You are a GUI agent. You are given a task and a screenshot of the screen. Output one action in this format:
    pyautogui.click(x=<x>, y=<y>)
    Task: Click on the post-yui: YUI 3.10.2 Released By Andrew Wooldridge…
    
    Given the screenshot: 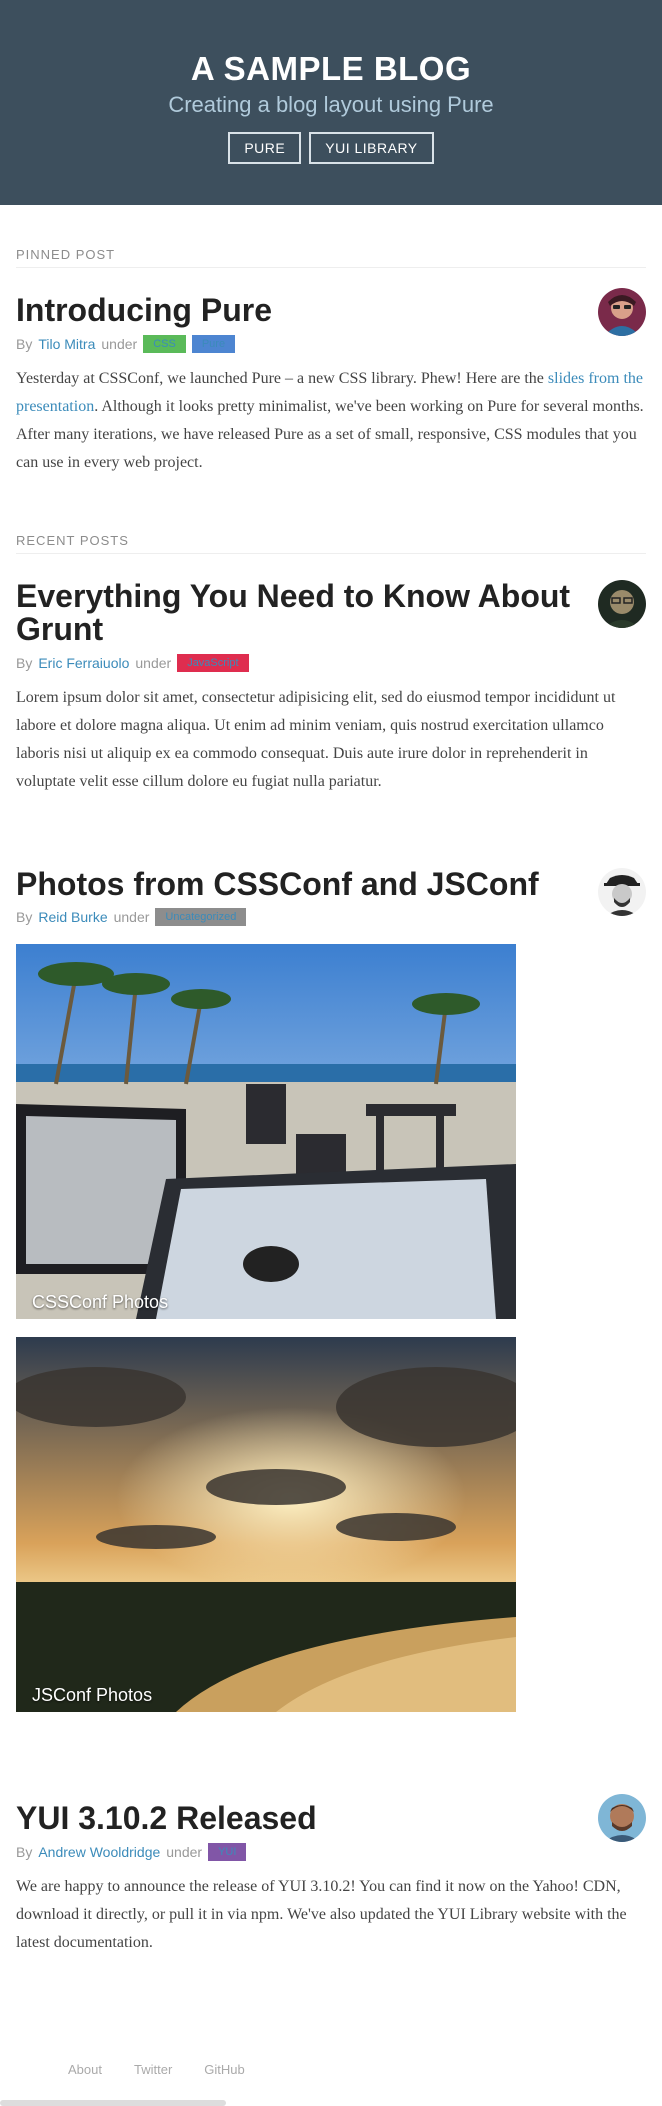 What is the action you would take?
    pyautogui.click(x=331, y=1875)
    